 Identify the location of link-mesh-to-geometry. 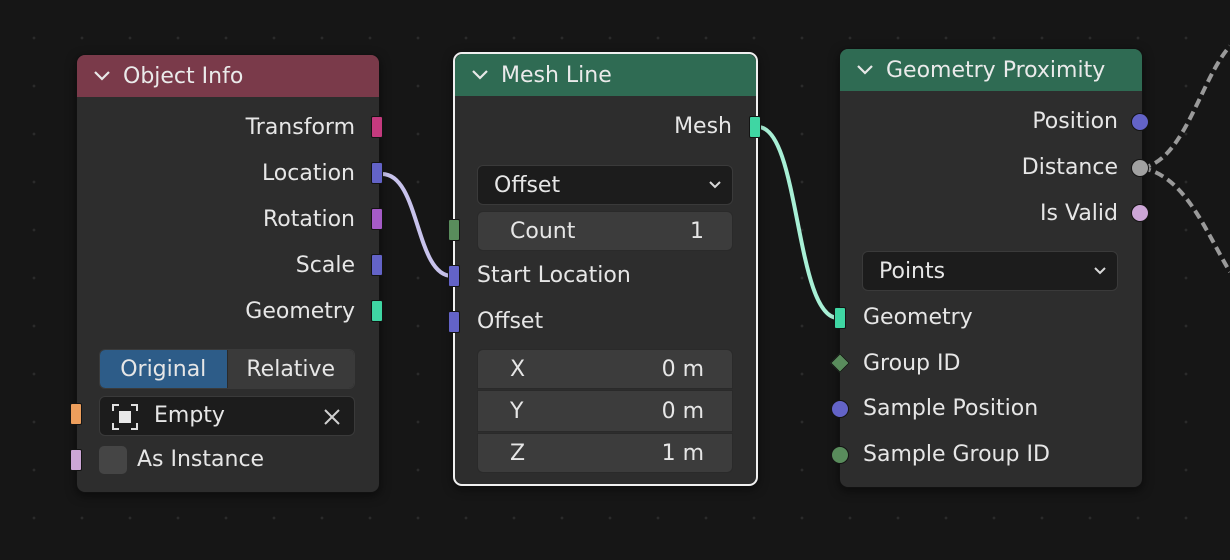
(798, 222).